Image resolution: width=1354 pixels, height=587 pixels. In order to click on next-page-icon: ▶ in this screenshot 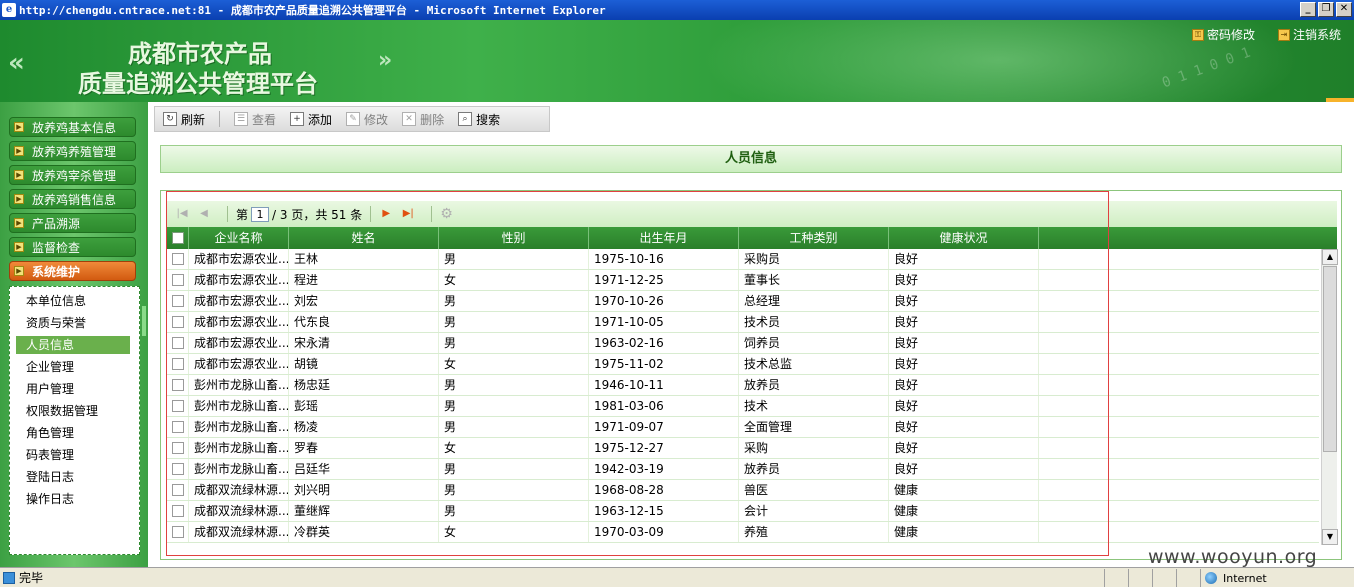, I will do `click(386, 214)`.